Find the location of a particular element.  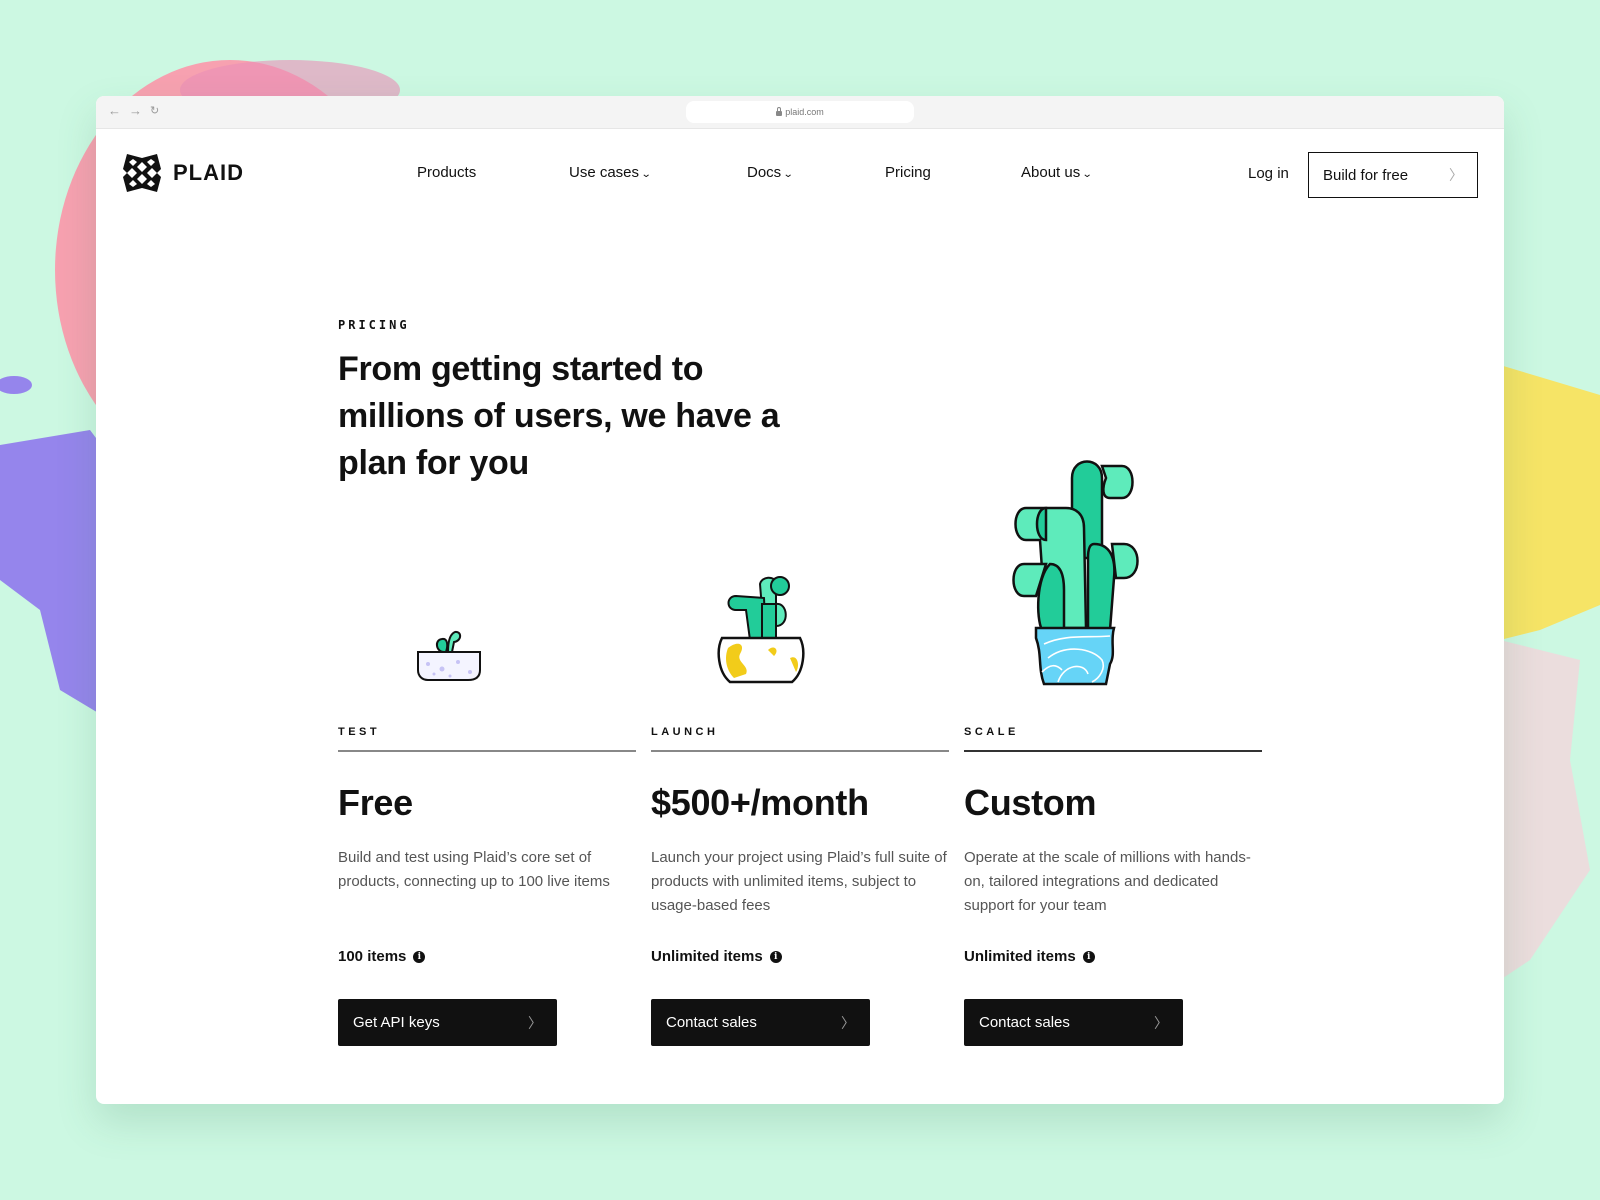

reload-icon: ↻ is located at coordinates (154, 111).